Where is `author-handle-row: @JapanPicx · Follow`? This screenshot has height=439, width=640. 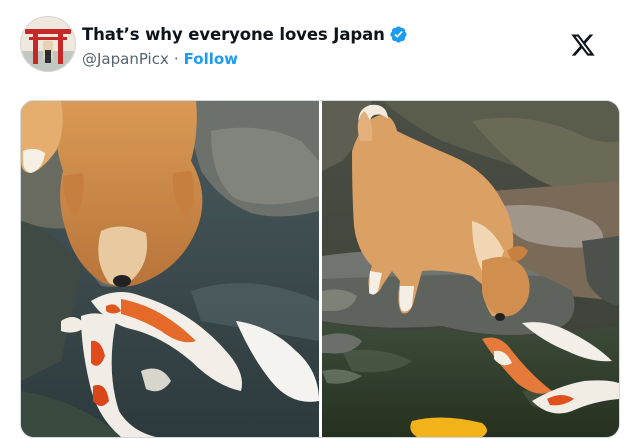
author-handle-row: @JapanPicx · Follow is located at coordinates (160, 59).